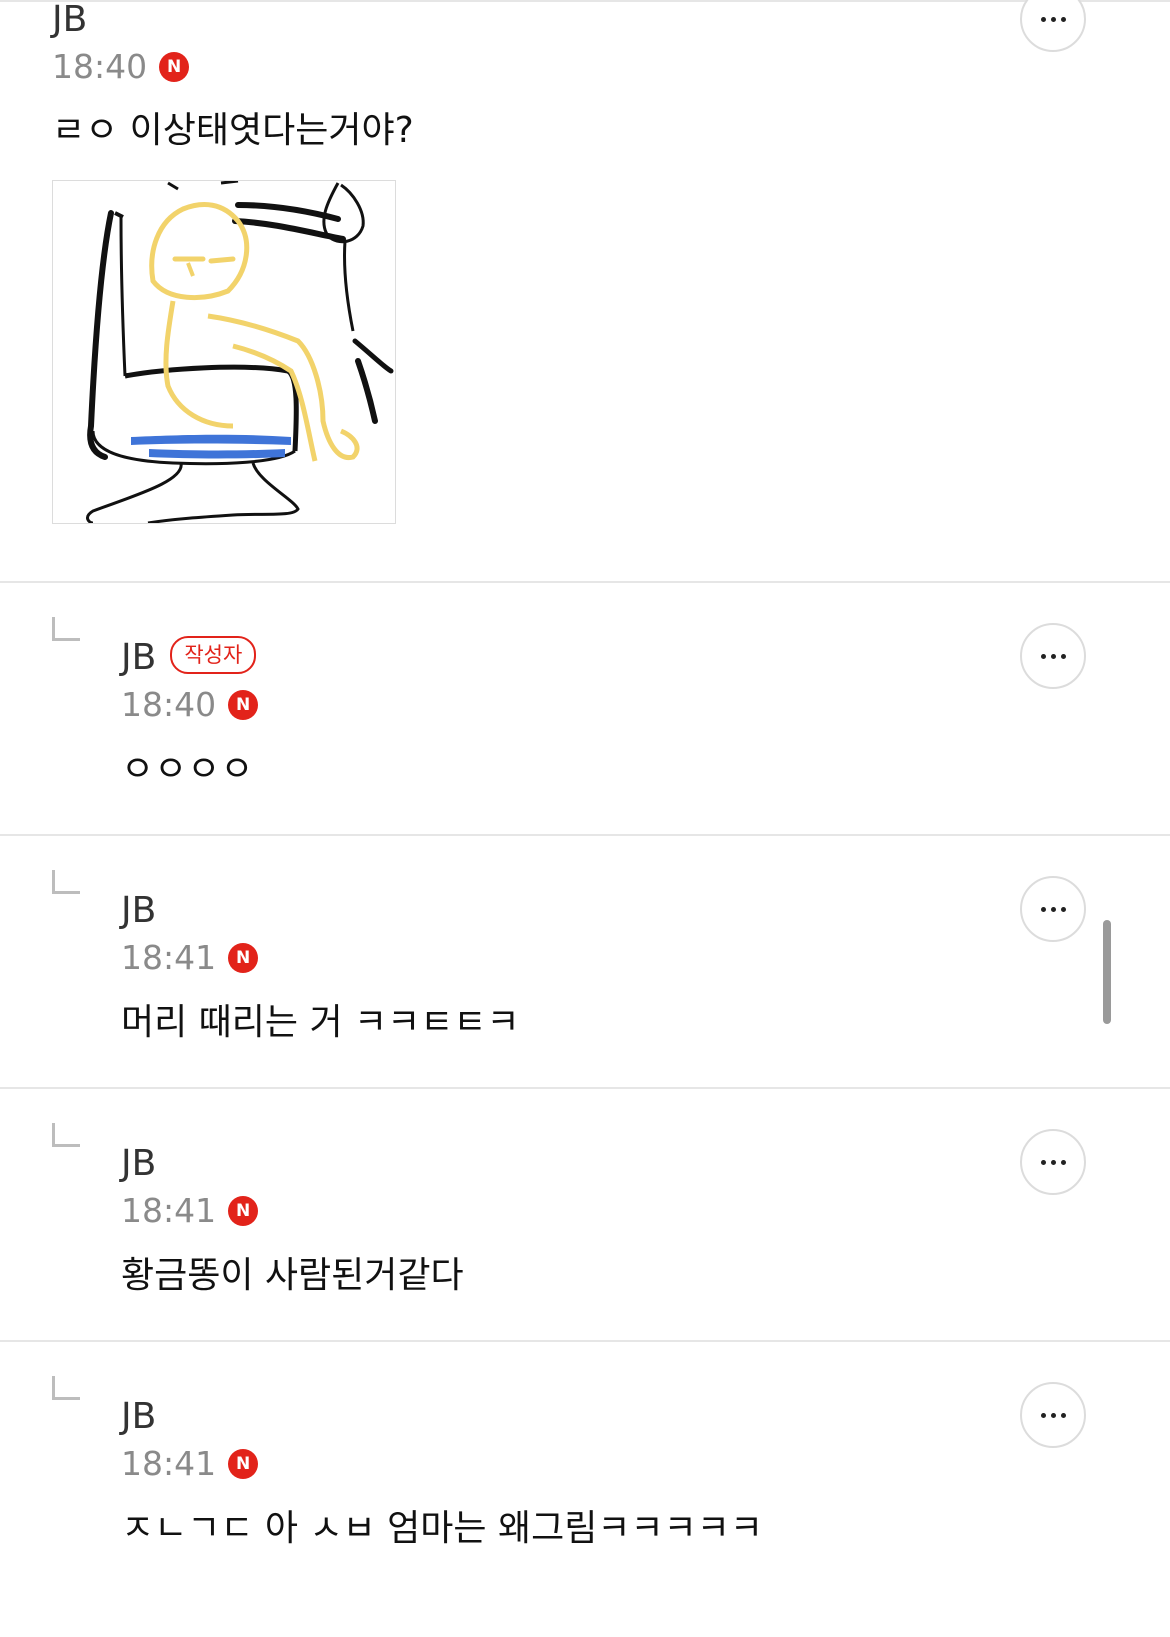 The width and height of the screenshot is (1170, 1637). What do you see at coordinates (187, 769) in the screenshot?
I see `comment-text: ㅇㅇㅇㅇ` at bounding box center [187, 769].